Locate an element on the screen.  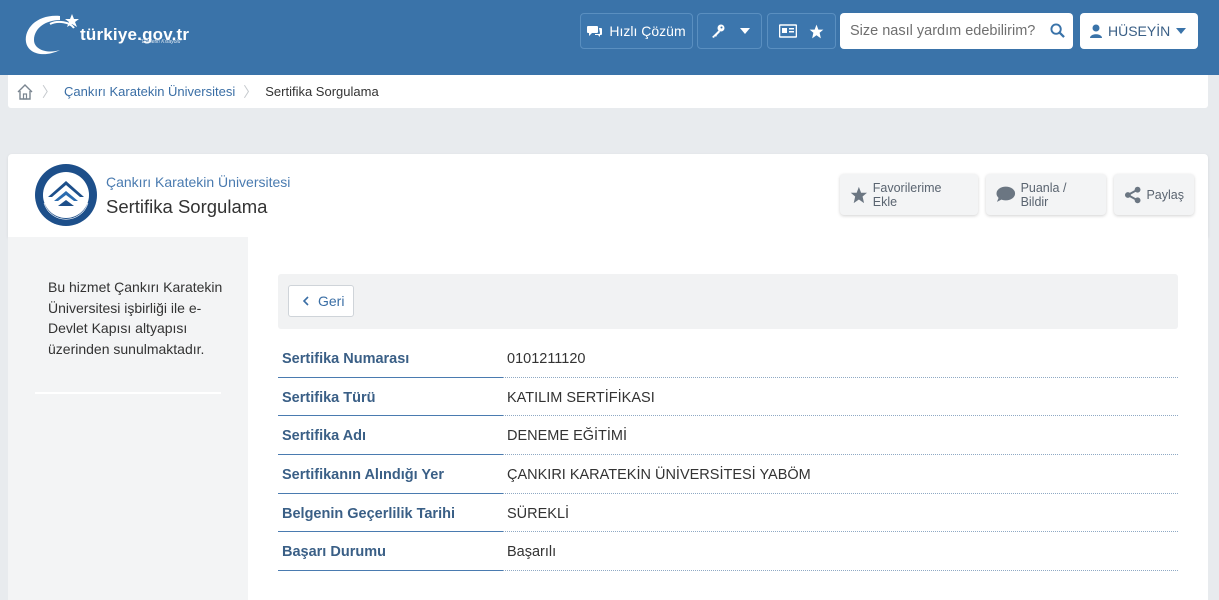
detail-value: KATILIM SERTİFİKASI is located at coordinates (581, 397).